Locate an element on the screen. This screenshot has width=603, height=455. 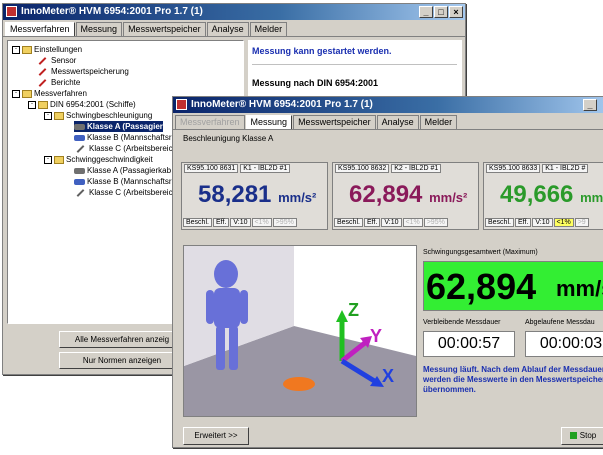
back-window-title: InnoMeter® HVM 6954:2001 Pro 1.7 (1) is located at coordinates (112, 11).